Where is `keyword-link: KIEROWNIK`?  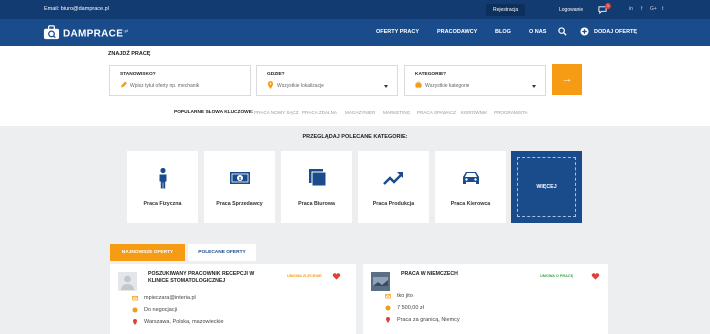
keyword-link: KIEROWNIK is located at coordinates (474, 112).